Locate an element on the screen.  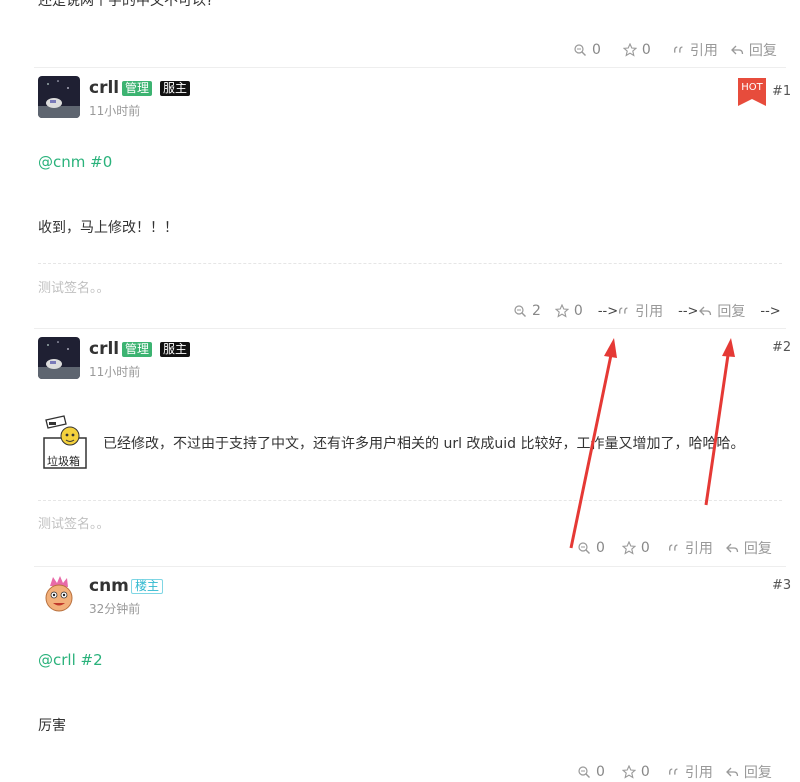
post-actions: 2 0 --> 引用 --> 回复 --> is located at coordinates (647, 311).